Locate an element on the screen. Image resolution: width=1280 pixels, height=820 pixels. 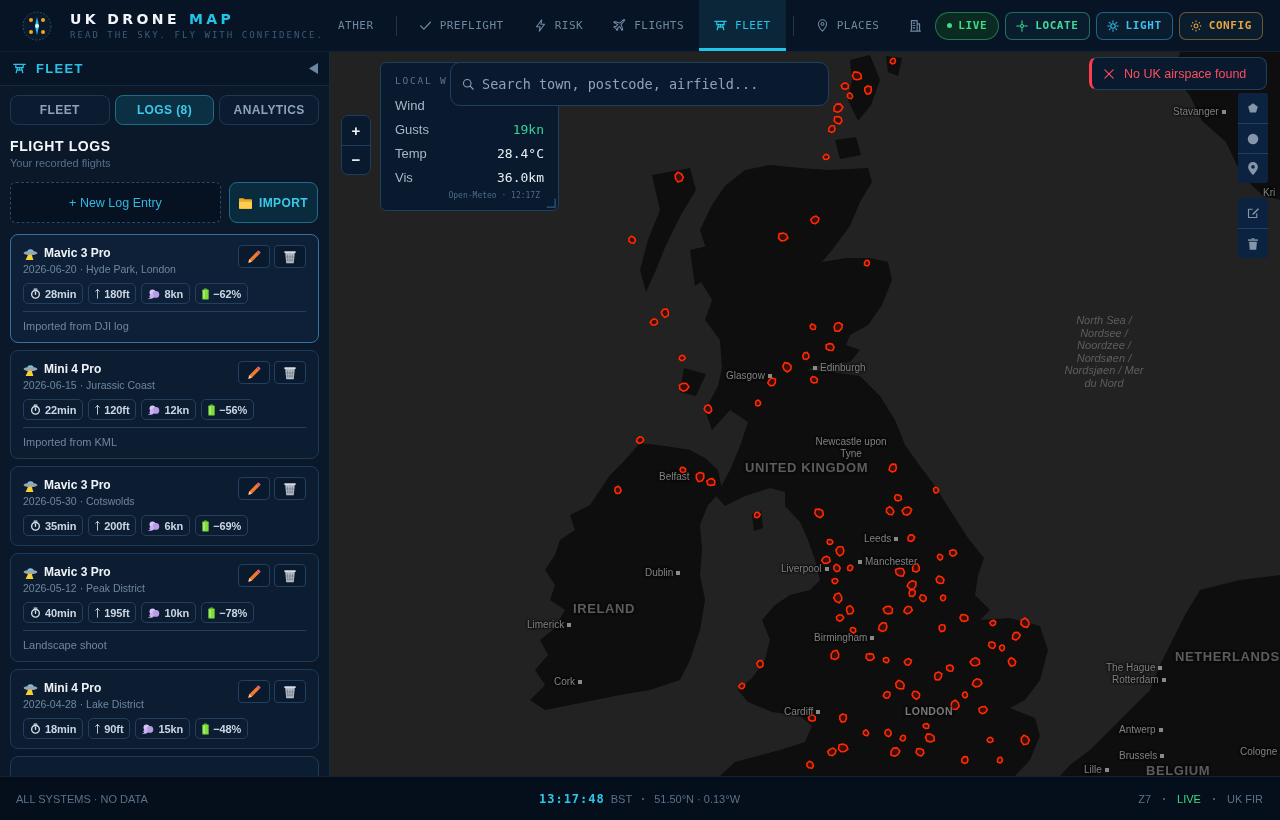
check-icon is located at coordinates (425, 25).